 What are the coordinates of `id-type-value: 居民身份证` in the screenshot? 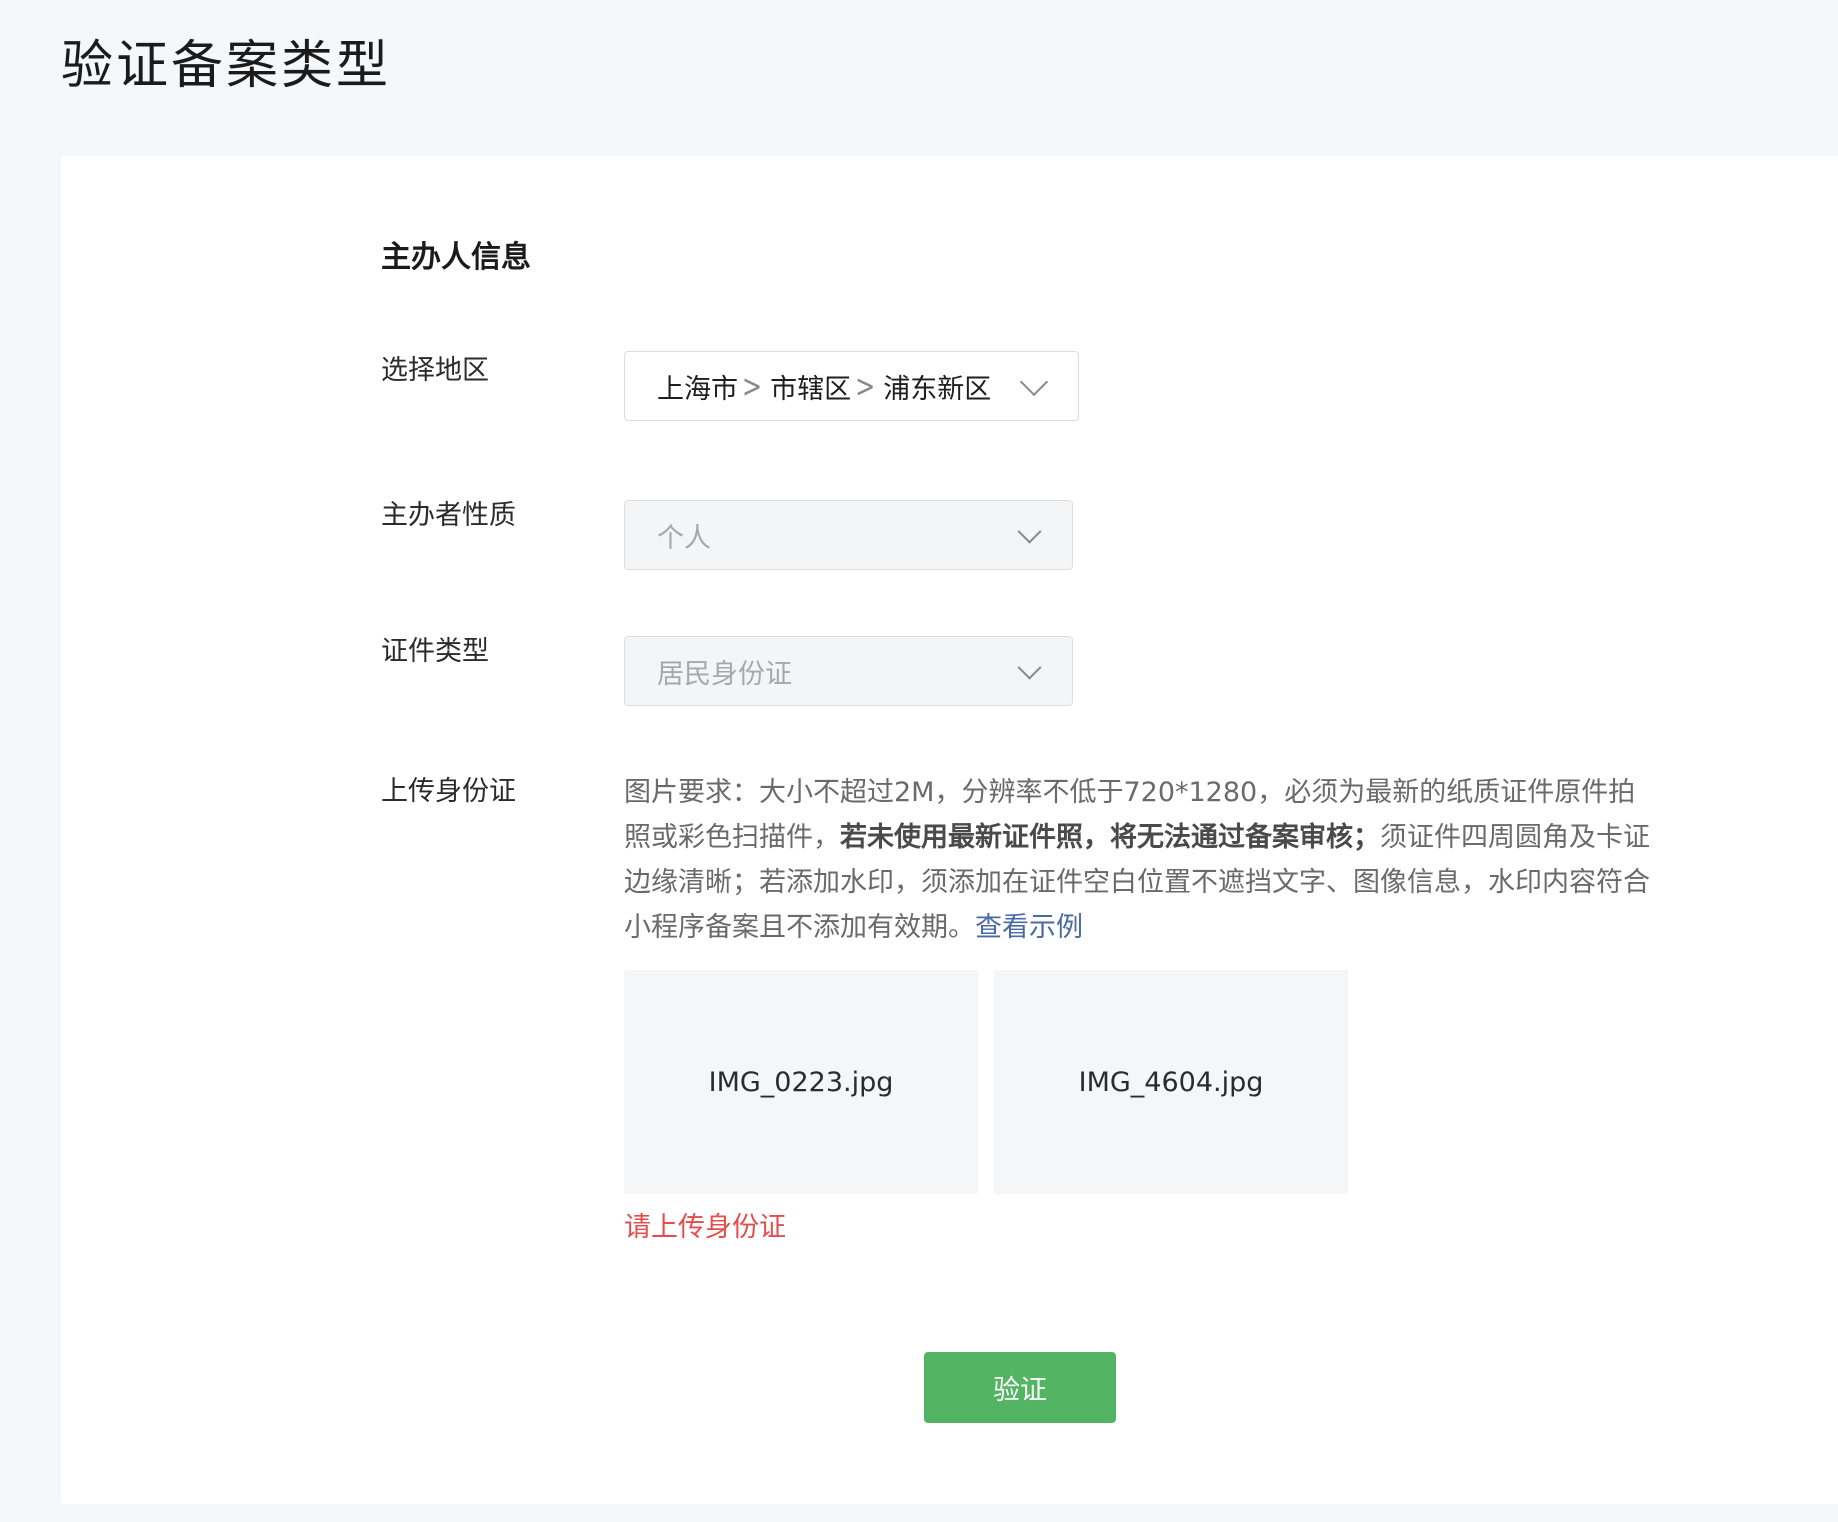 It's located at (724, 674).